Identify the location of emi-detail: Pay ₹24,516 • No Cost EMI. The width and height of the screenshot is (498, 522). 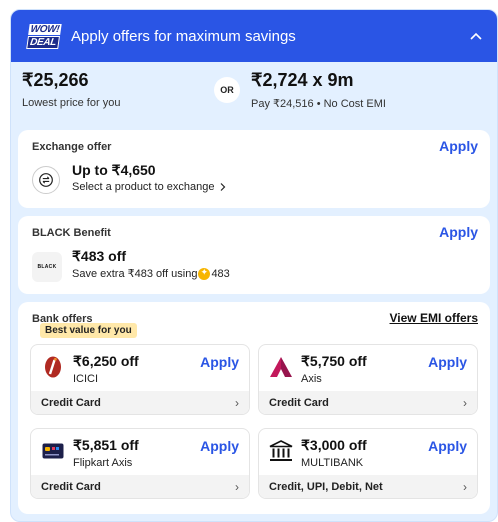
(318, 104).